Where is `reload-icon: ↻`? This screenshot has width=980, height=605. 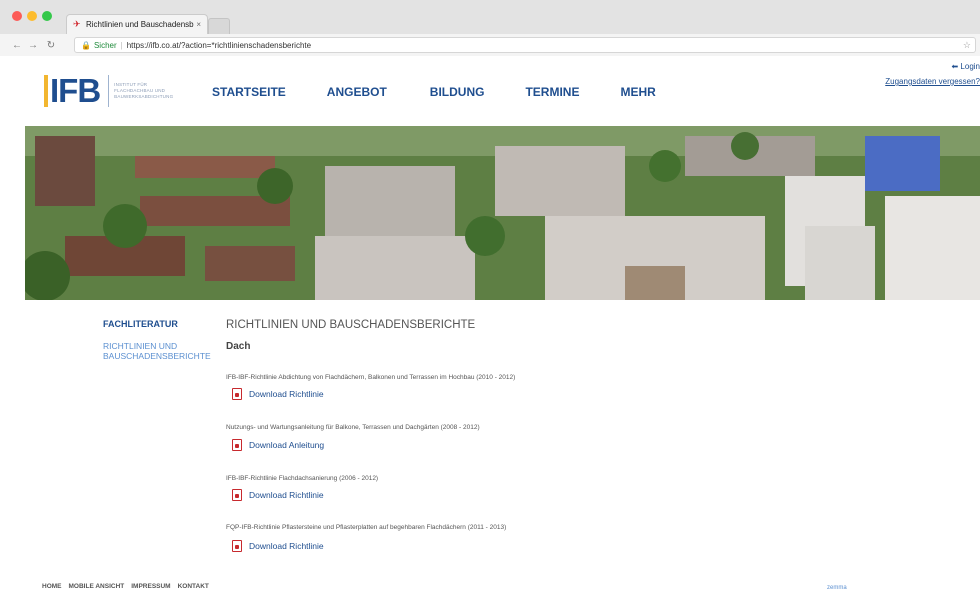 reload-icon: ↻ is located at coordinates (51, 45).